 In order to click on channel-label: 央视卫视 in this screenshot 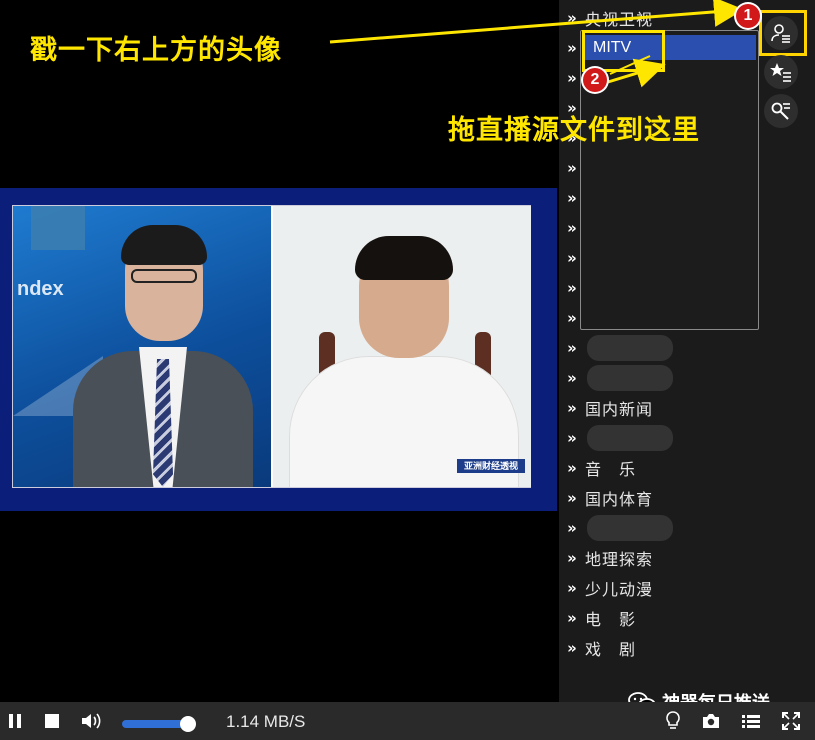, I will do `click(619, 19)`.